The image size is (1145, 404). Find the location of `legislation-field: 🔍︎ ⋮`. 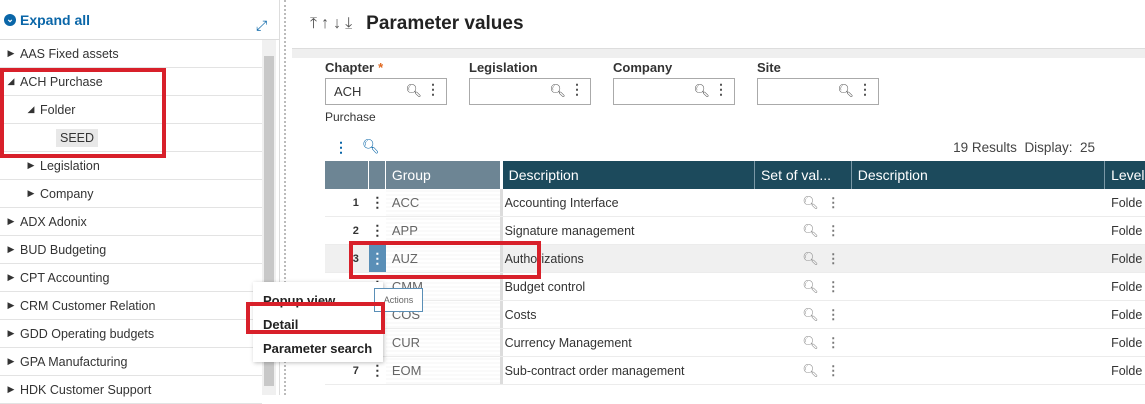

legislation-field: 🔍︎ ⋮ is located at coordinates (530, 91).